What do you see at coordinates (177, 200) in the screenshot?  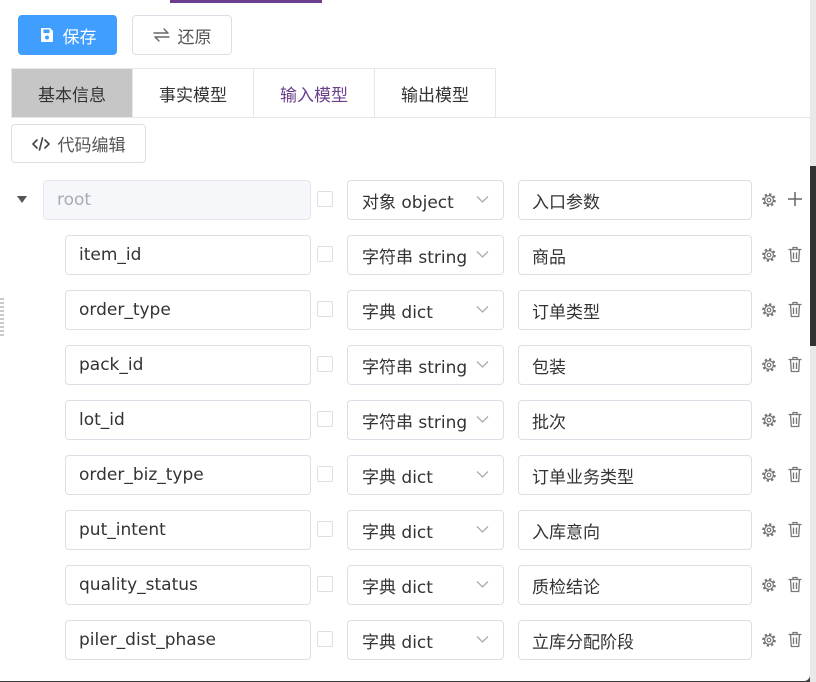 I see `root-name-input: root` at bounding box center [177, 200].